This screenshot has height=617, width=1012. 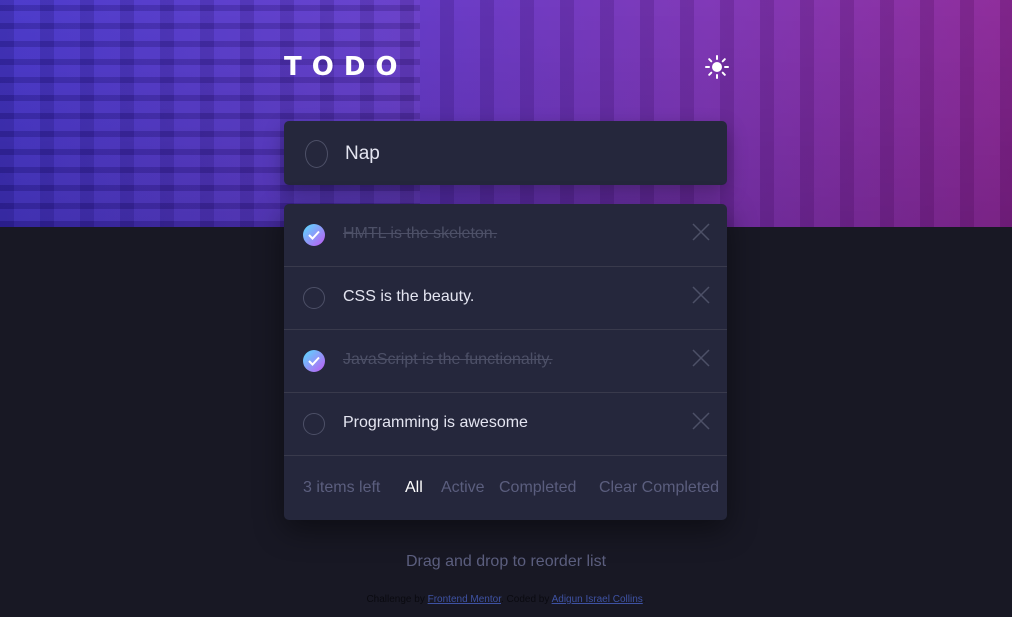 I want to click on author-link: Adigun Israel Collins, so click(x=597, y=599).